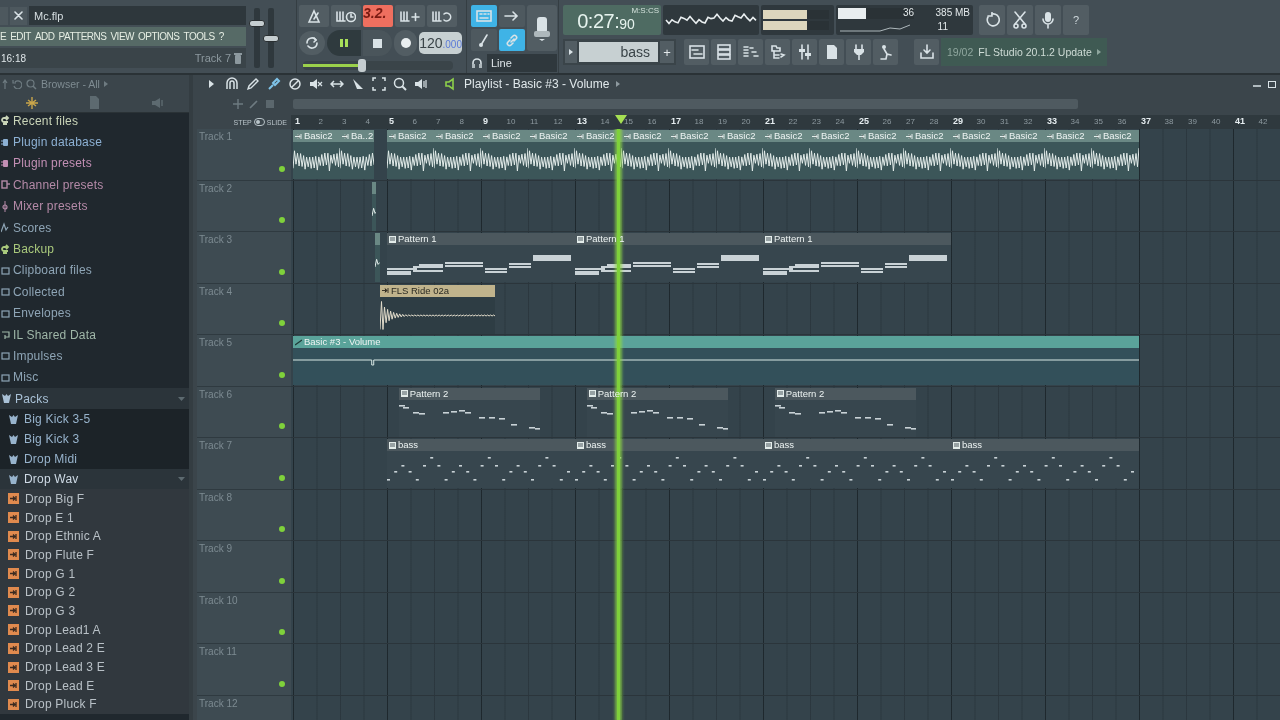 The height and width of the screenshot is (720, 1280). What do you see at coordinates (992, 20) in the screenshot?
I see `undo-button` at bounding box center [992, 20].